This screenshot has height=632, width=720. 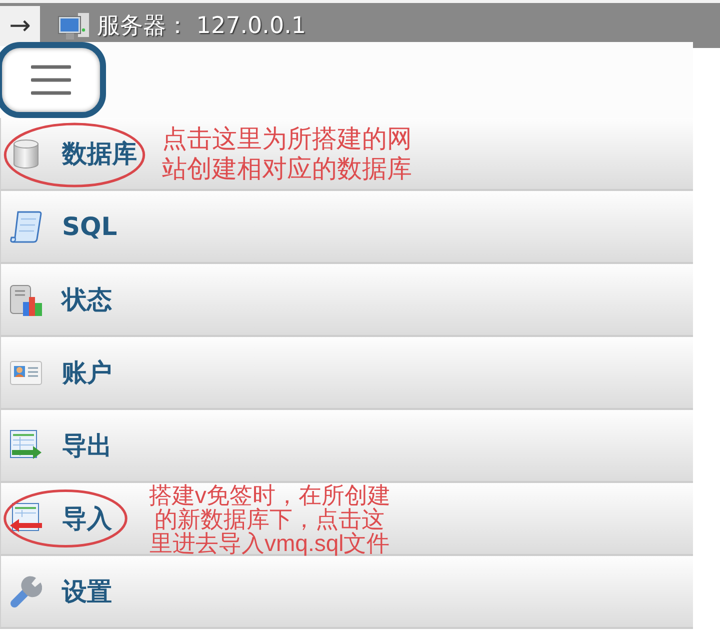 I want to click on arrow-button: →, so click(x=20, y=26).